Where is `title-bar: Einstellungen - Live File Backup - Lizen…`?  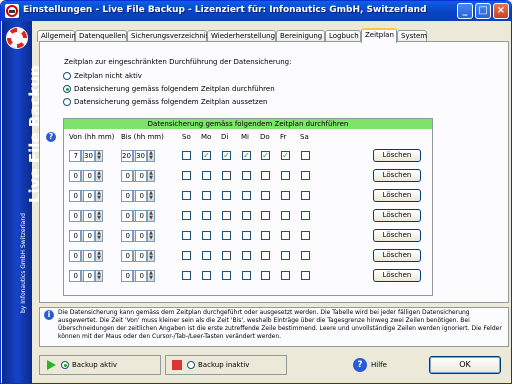 title-bar: Einstellungen - Live File Backup - Lizen… is located at coordinates (256, 11).